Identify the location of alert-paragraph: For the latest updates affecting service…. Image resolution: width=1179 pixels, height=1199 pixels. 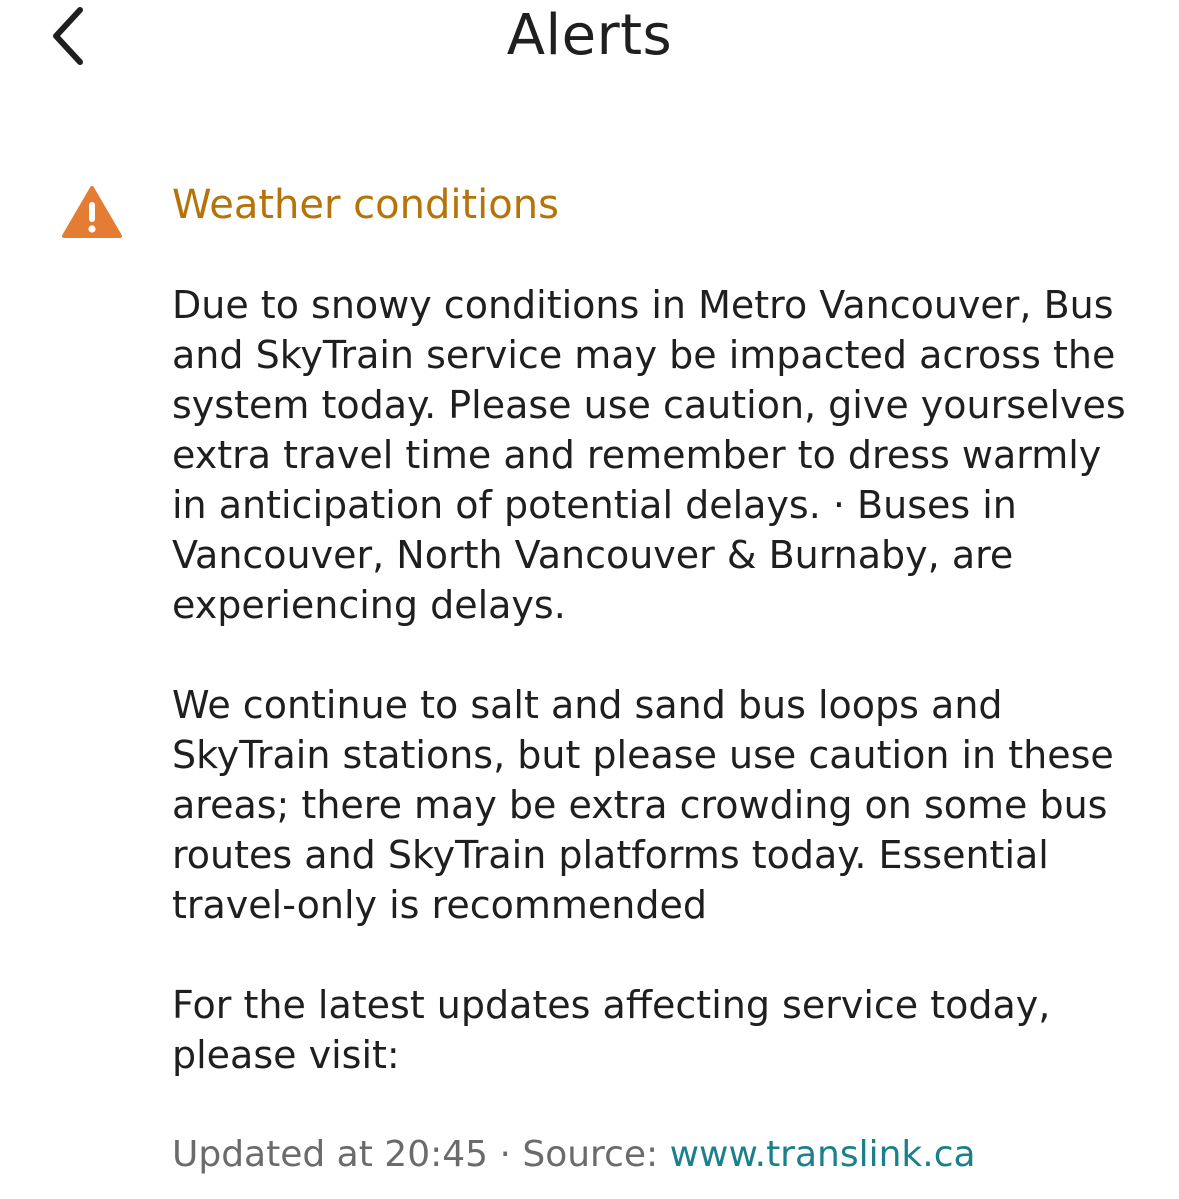
(611, 1030).